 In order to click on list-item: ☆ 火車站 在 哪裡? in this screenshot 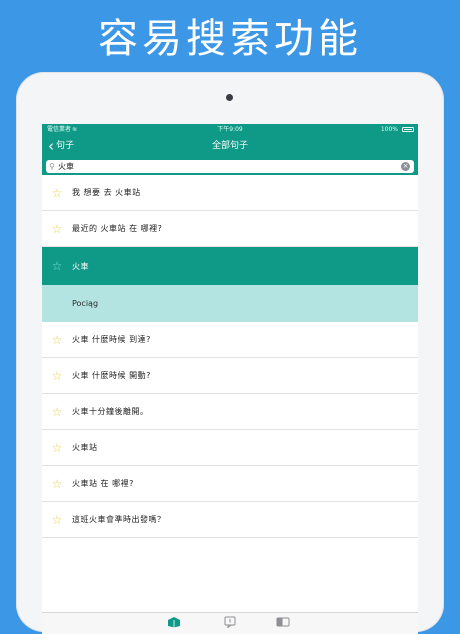, I will do `click(230, 484)`.